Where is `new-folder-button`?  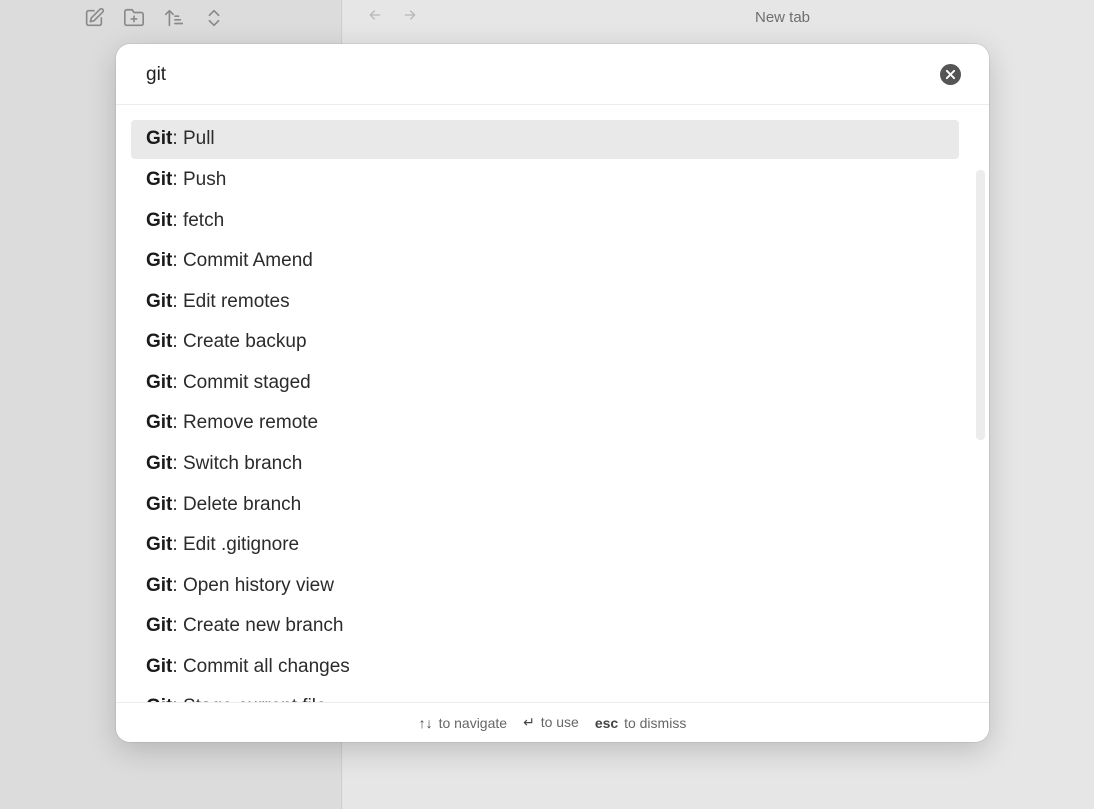 new-folder-button is located at coordinates (134, 20).